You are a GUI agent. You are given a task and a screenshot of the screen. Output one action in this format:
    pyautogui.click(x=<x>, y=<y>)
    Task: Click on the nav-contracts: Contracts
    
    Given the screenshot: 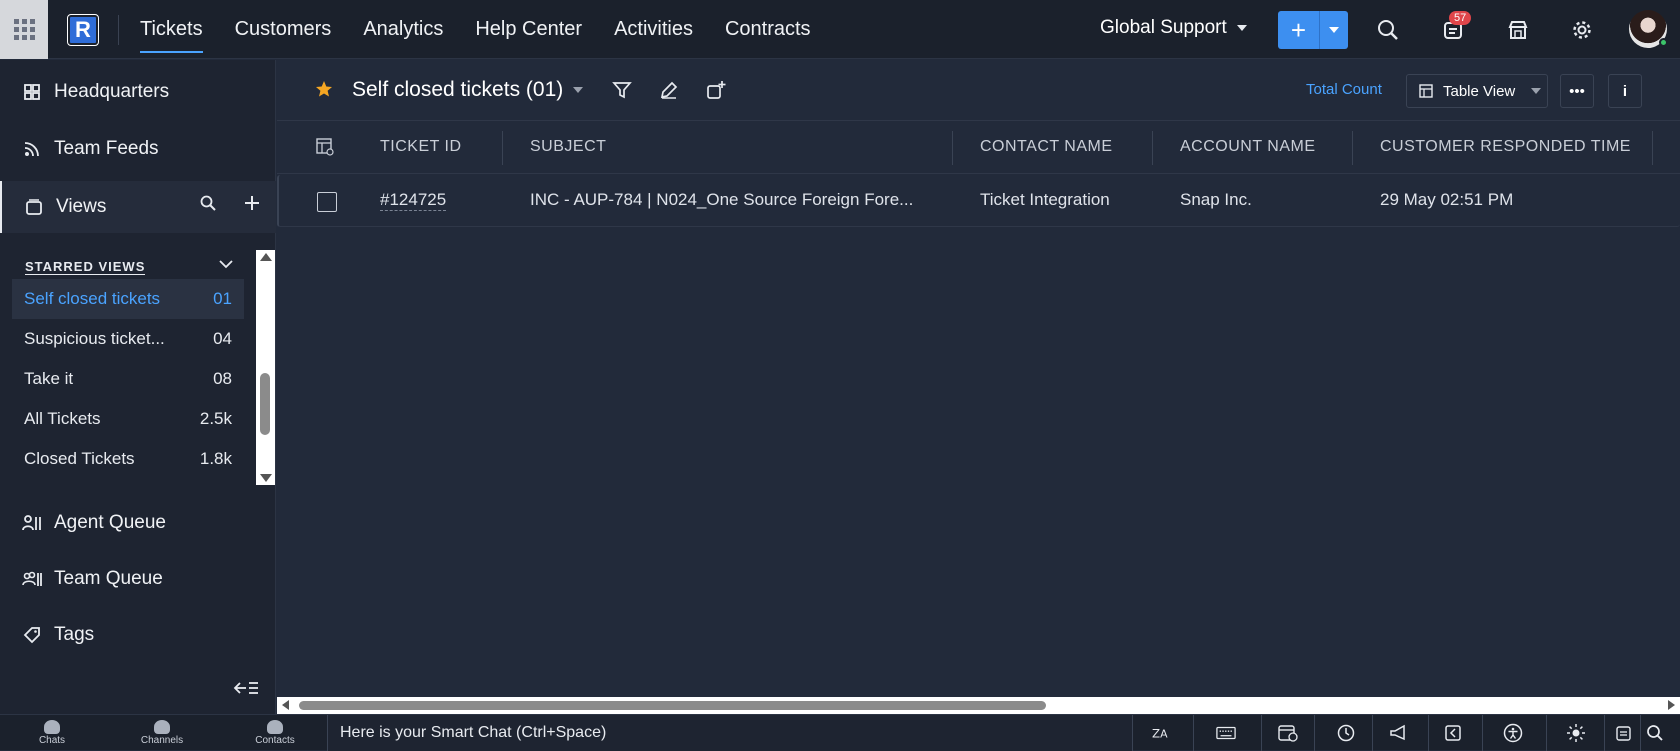 What is the action you would take?
    pyautogui.click(x=768, y=29)
    